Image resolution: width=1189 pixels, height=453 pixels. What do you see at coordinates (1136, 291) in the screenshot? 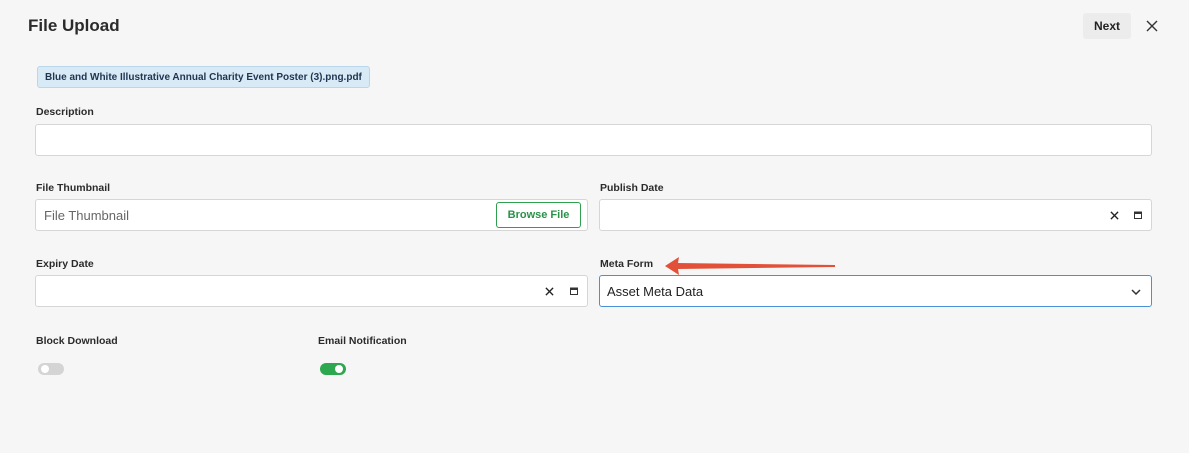
I see `chevron-down-icon` at bounding box center [1136, 291].